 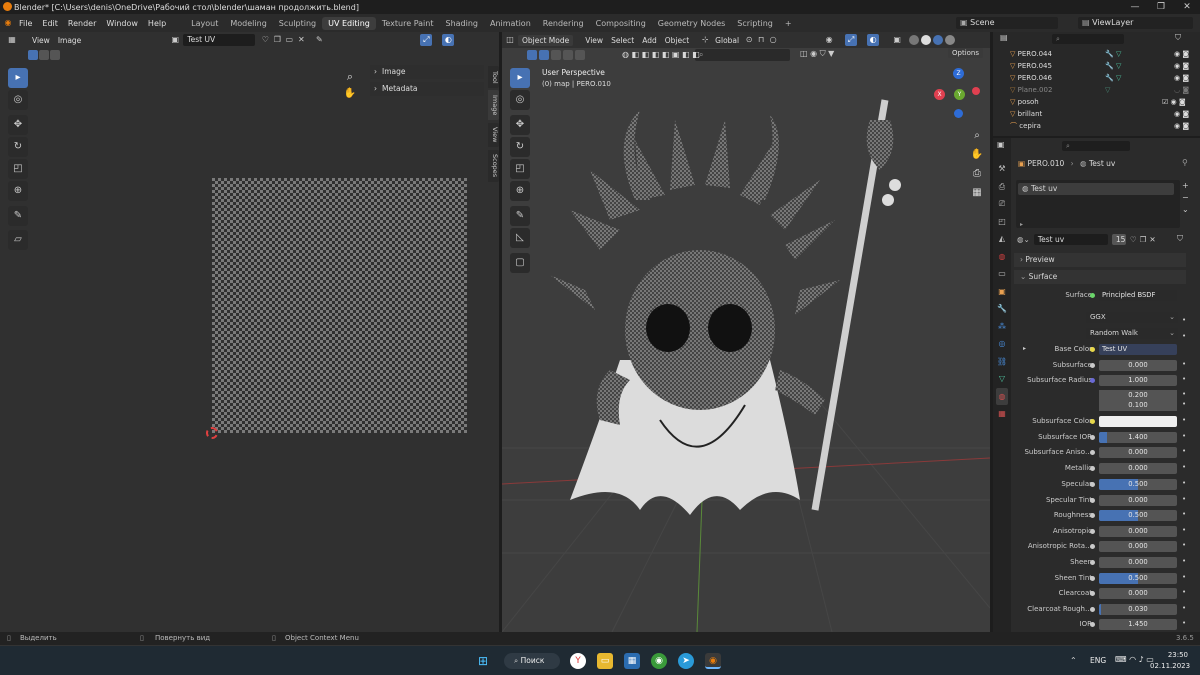 I want to click on tab-view: View, so click(x=493, y=135).